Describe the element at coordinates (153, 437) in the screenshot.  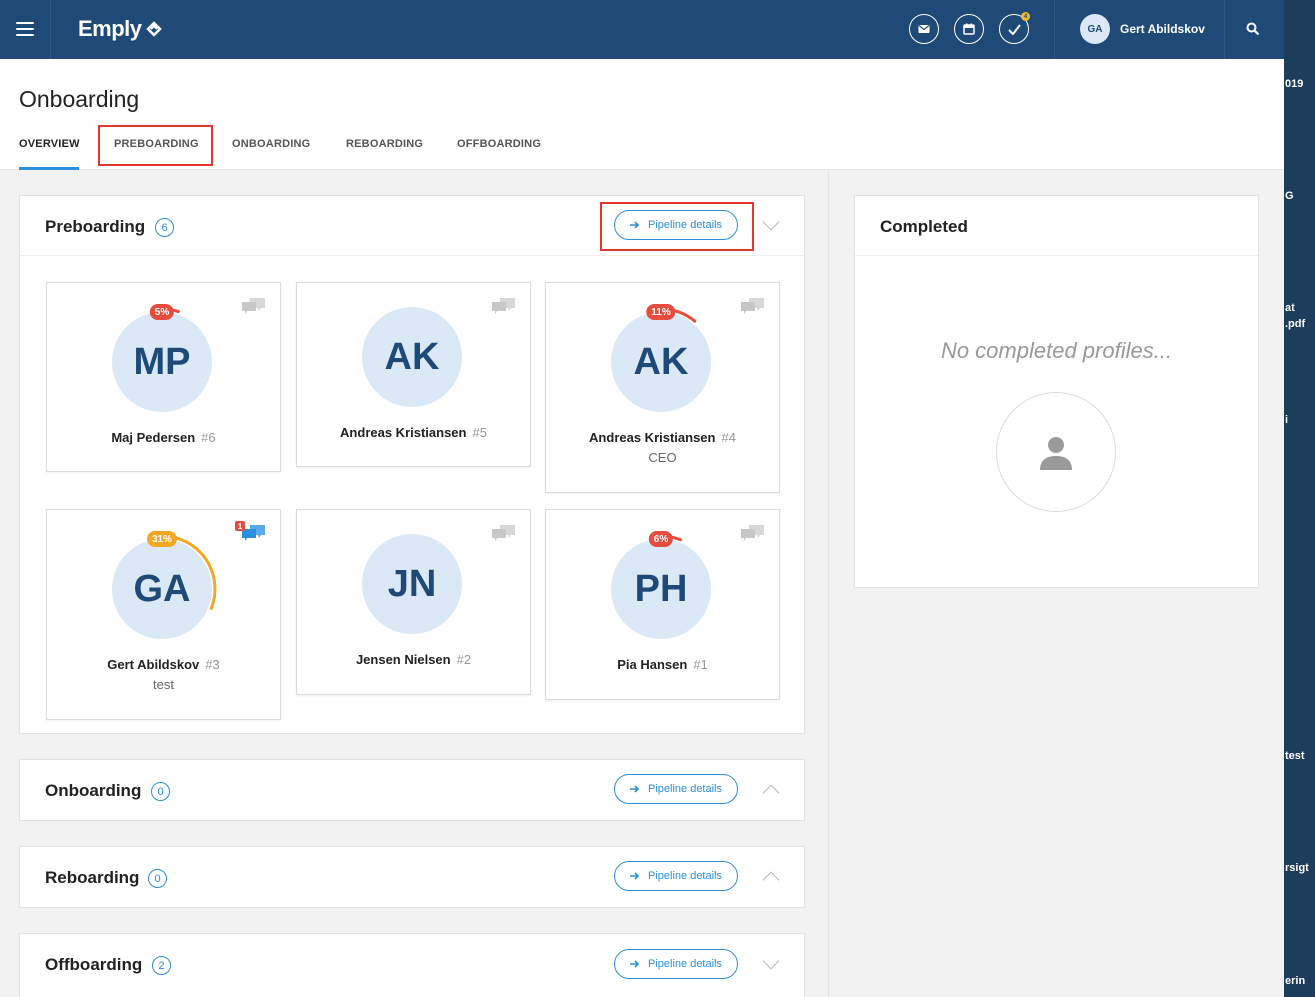
I see `profile-name: Maj Pedersen` at that location.